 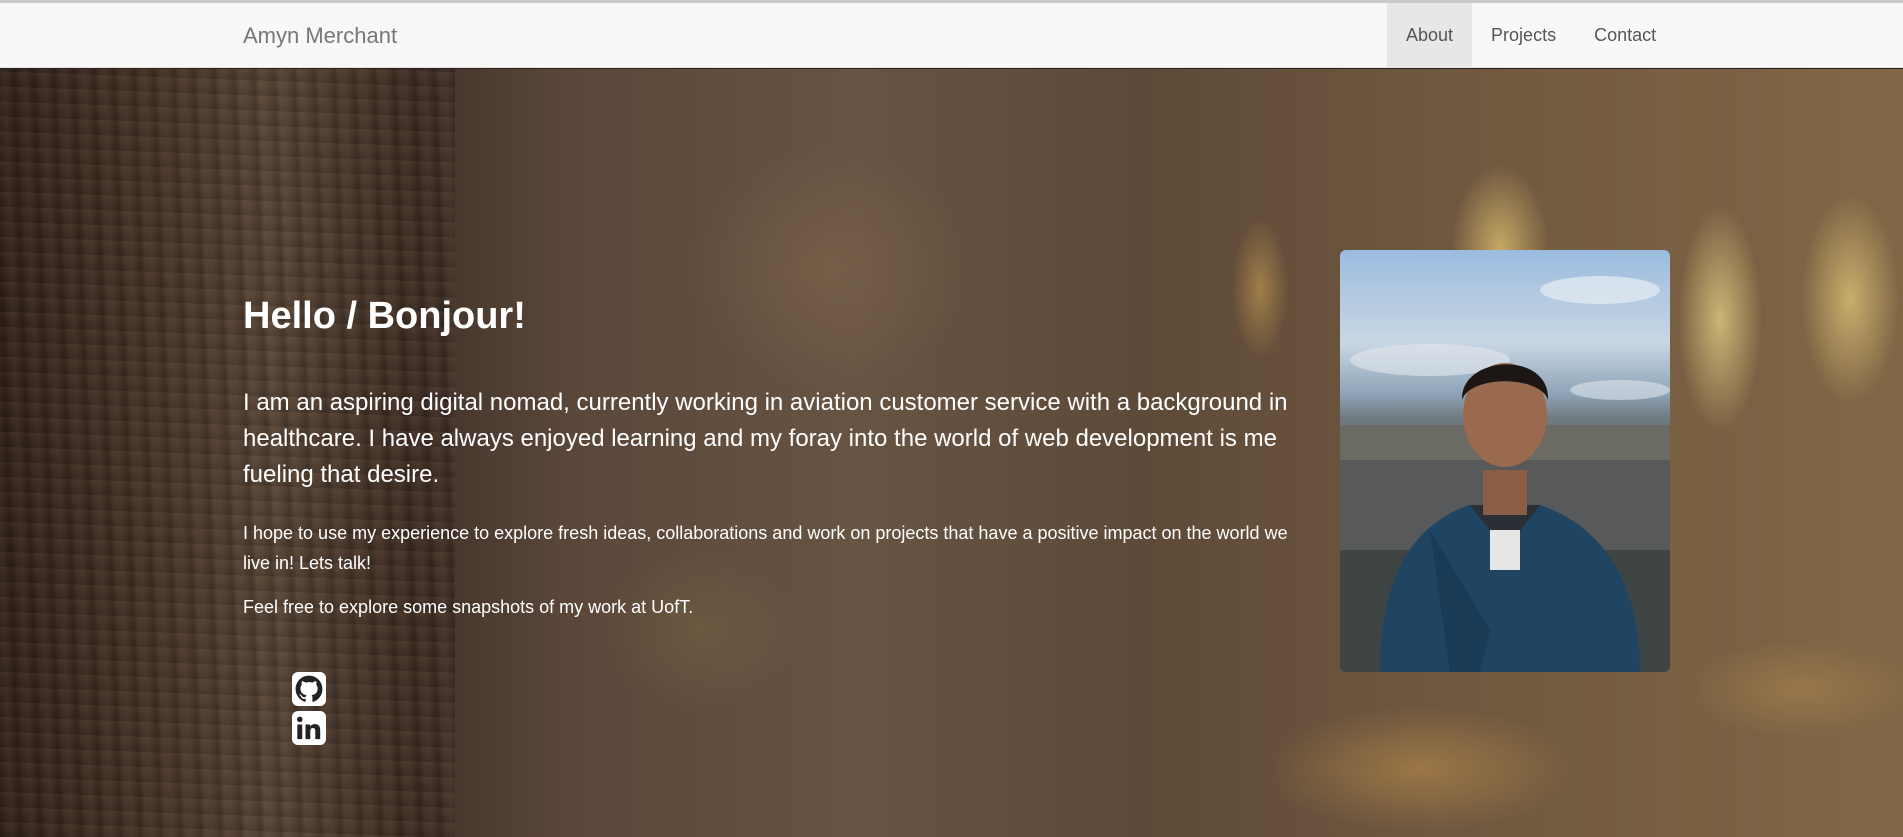 I want to click on navbar: Amyn Merchant About Projects Contact, so click(x=951, y=35).